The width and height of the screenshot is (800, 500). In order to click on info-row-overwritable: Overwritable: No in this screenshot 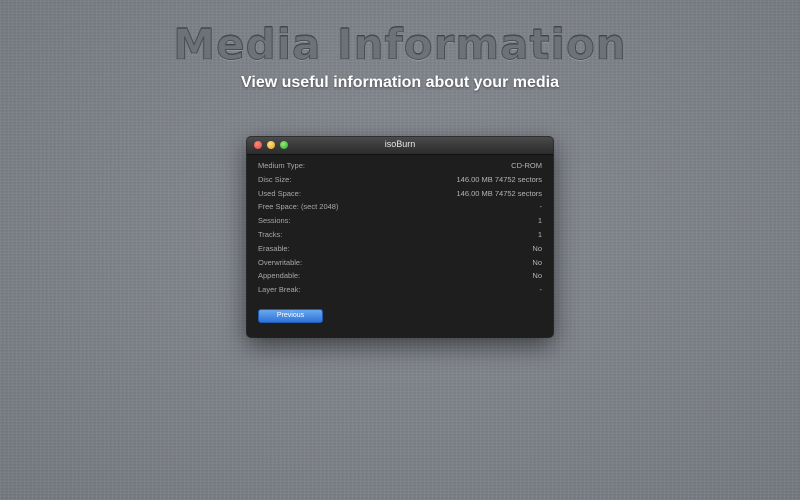, I will do `click(400, 263)`.